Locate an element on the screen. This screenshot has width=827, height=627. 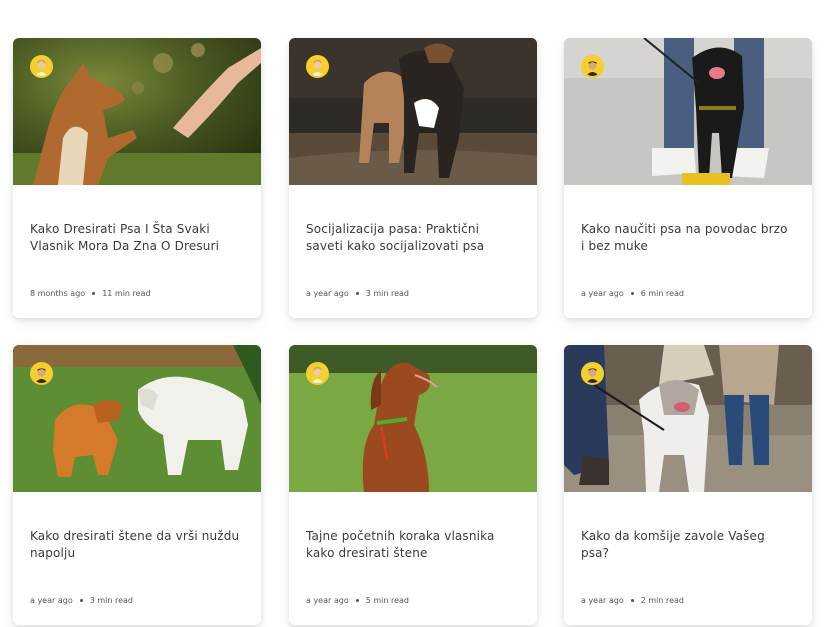
article-meta: 8 months ago 11 min read is located at coordinates (90, 293).